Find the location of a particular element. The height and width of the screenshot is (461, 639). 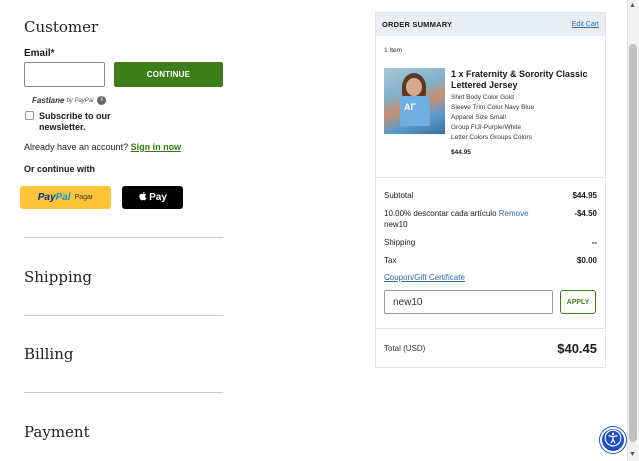

scroll-up-arrow-icon: ▲ is located at coordinates (632, 5).